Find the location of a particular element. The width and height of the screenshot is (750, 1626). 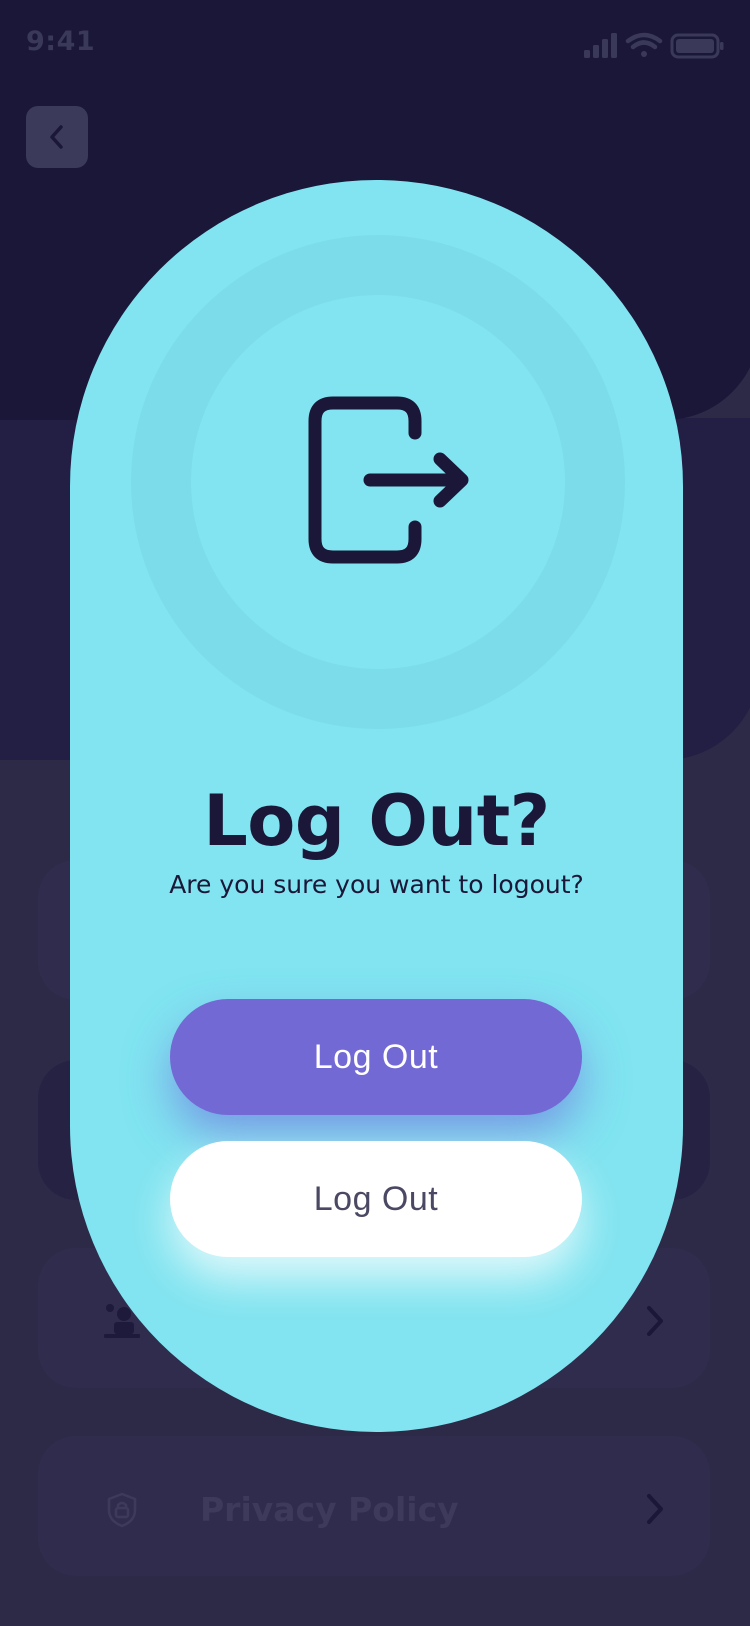

logout-icon is located at coordinates (388, 480).